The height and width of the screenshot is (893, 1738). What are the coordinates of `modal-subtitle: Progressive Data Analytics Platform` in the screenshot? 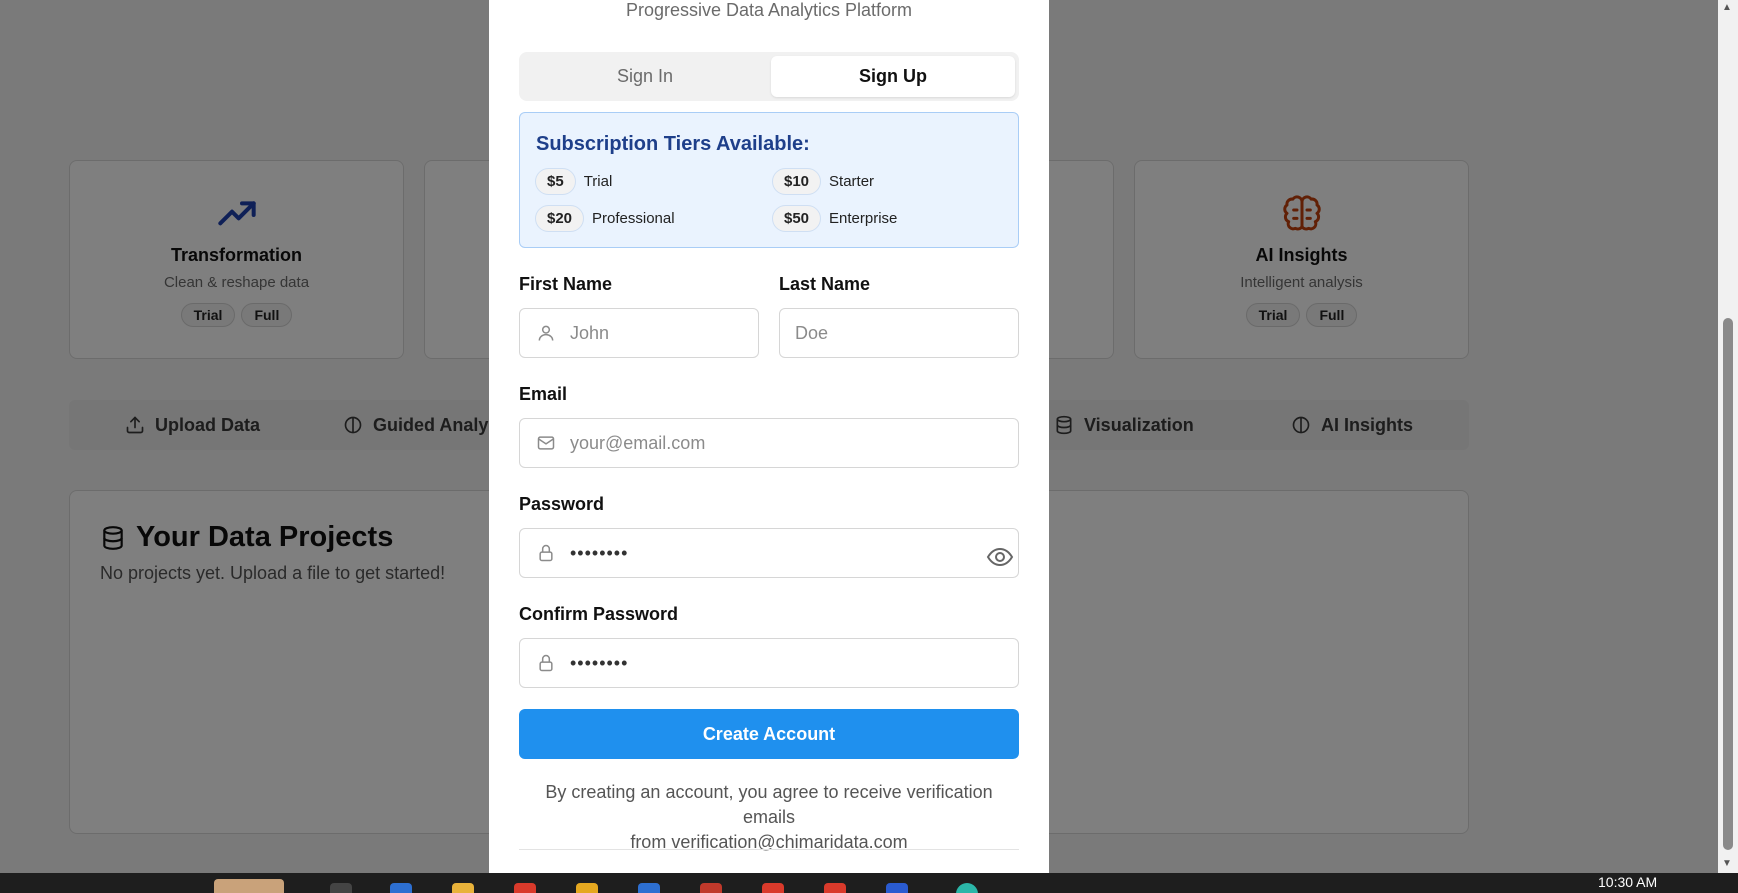 It's located at (769, 10).